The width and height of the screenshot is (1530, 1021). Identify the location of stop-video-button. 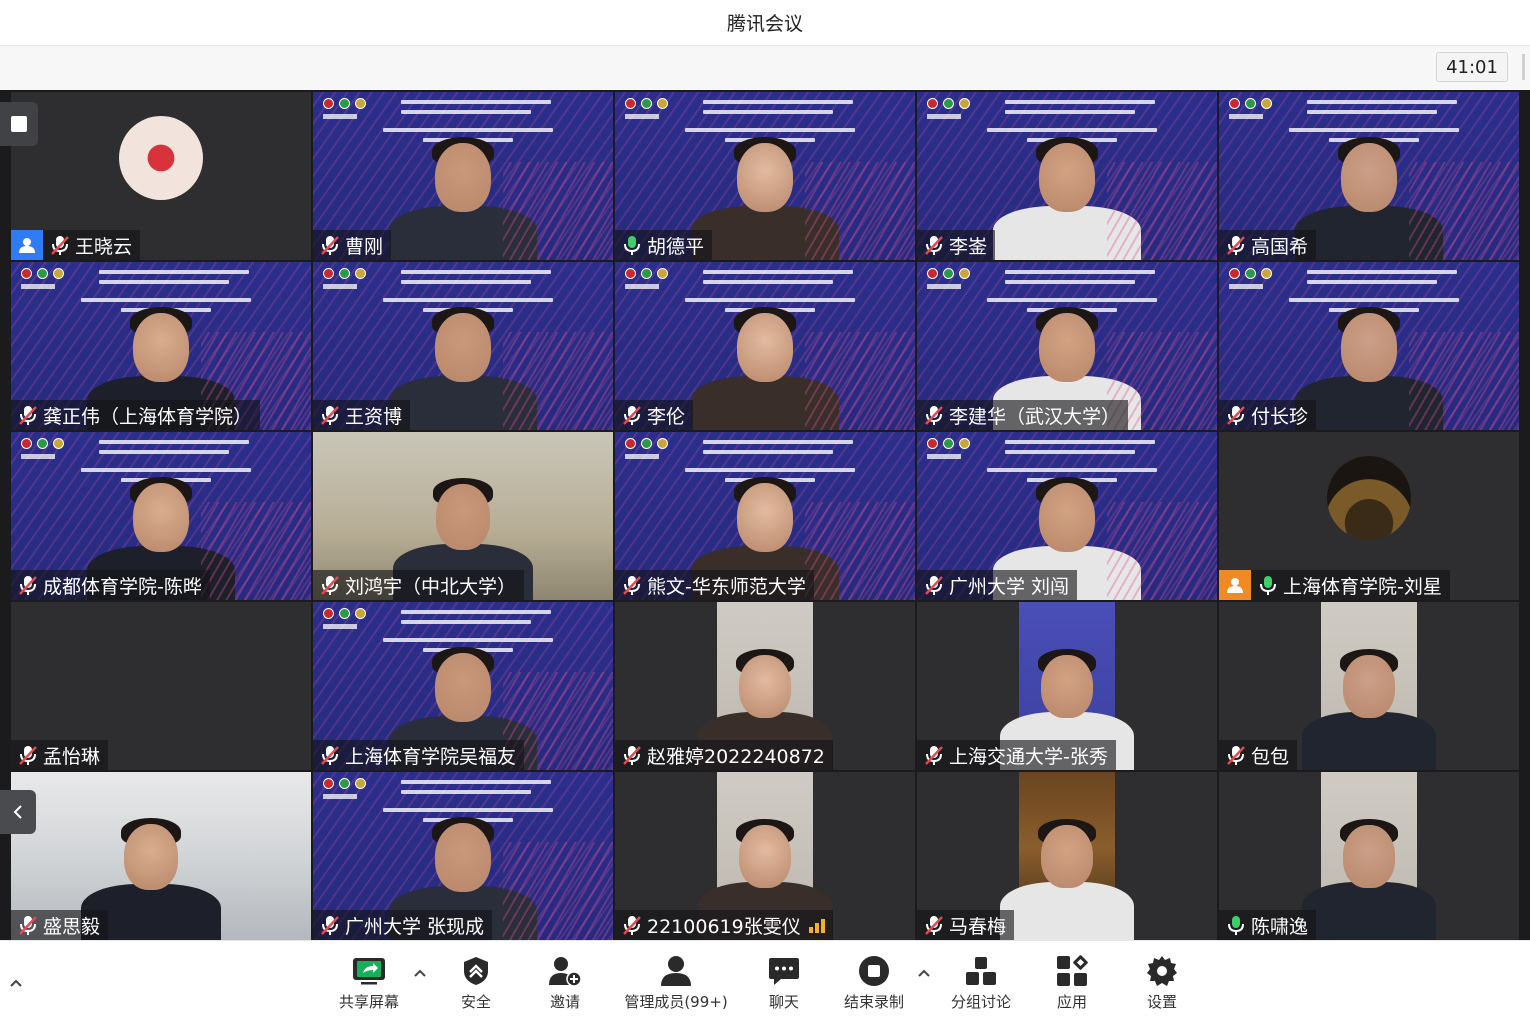
(19, 124).